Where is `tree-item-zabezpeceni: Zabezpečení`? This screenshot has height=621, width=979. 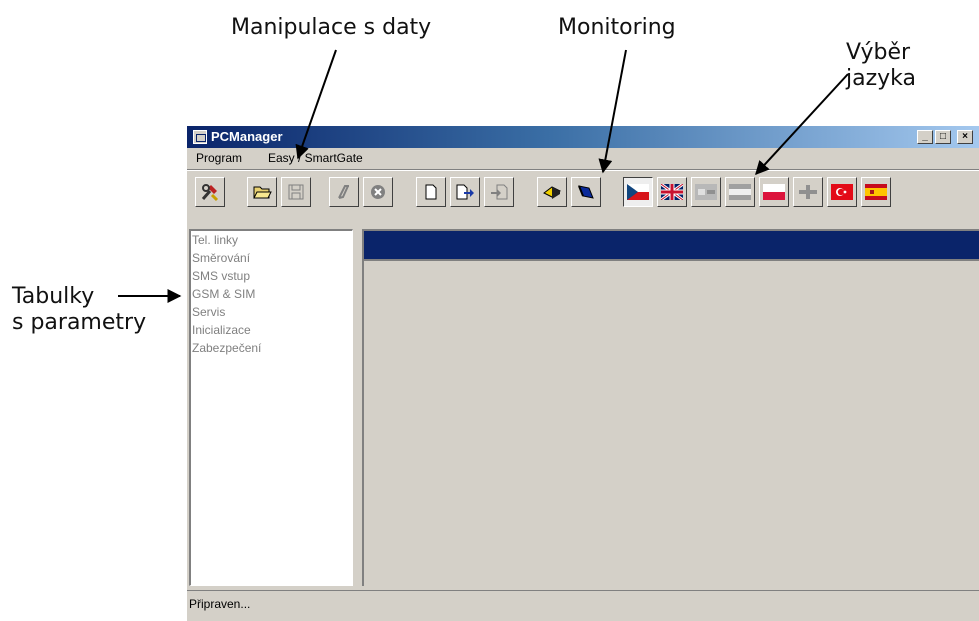 tree-item-zabezpeceni: Zabezpečení is located at coordinates (271, 348).